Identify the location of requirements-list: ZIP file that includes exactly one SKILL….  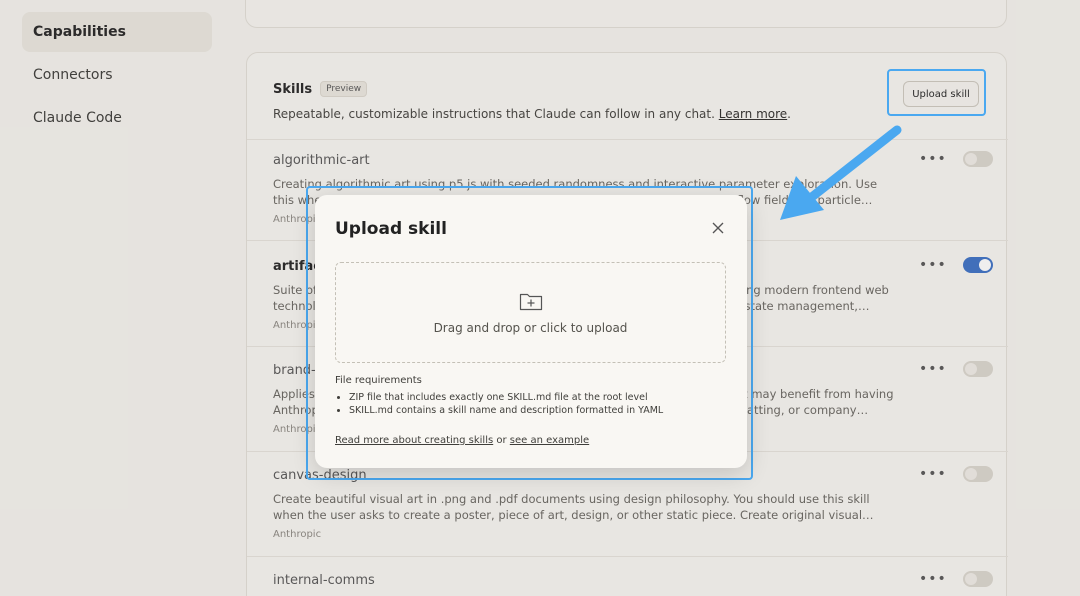
(506, 404).